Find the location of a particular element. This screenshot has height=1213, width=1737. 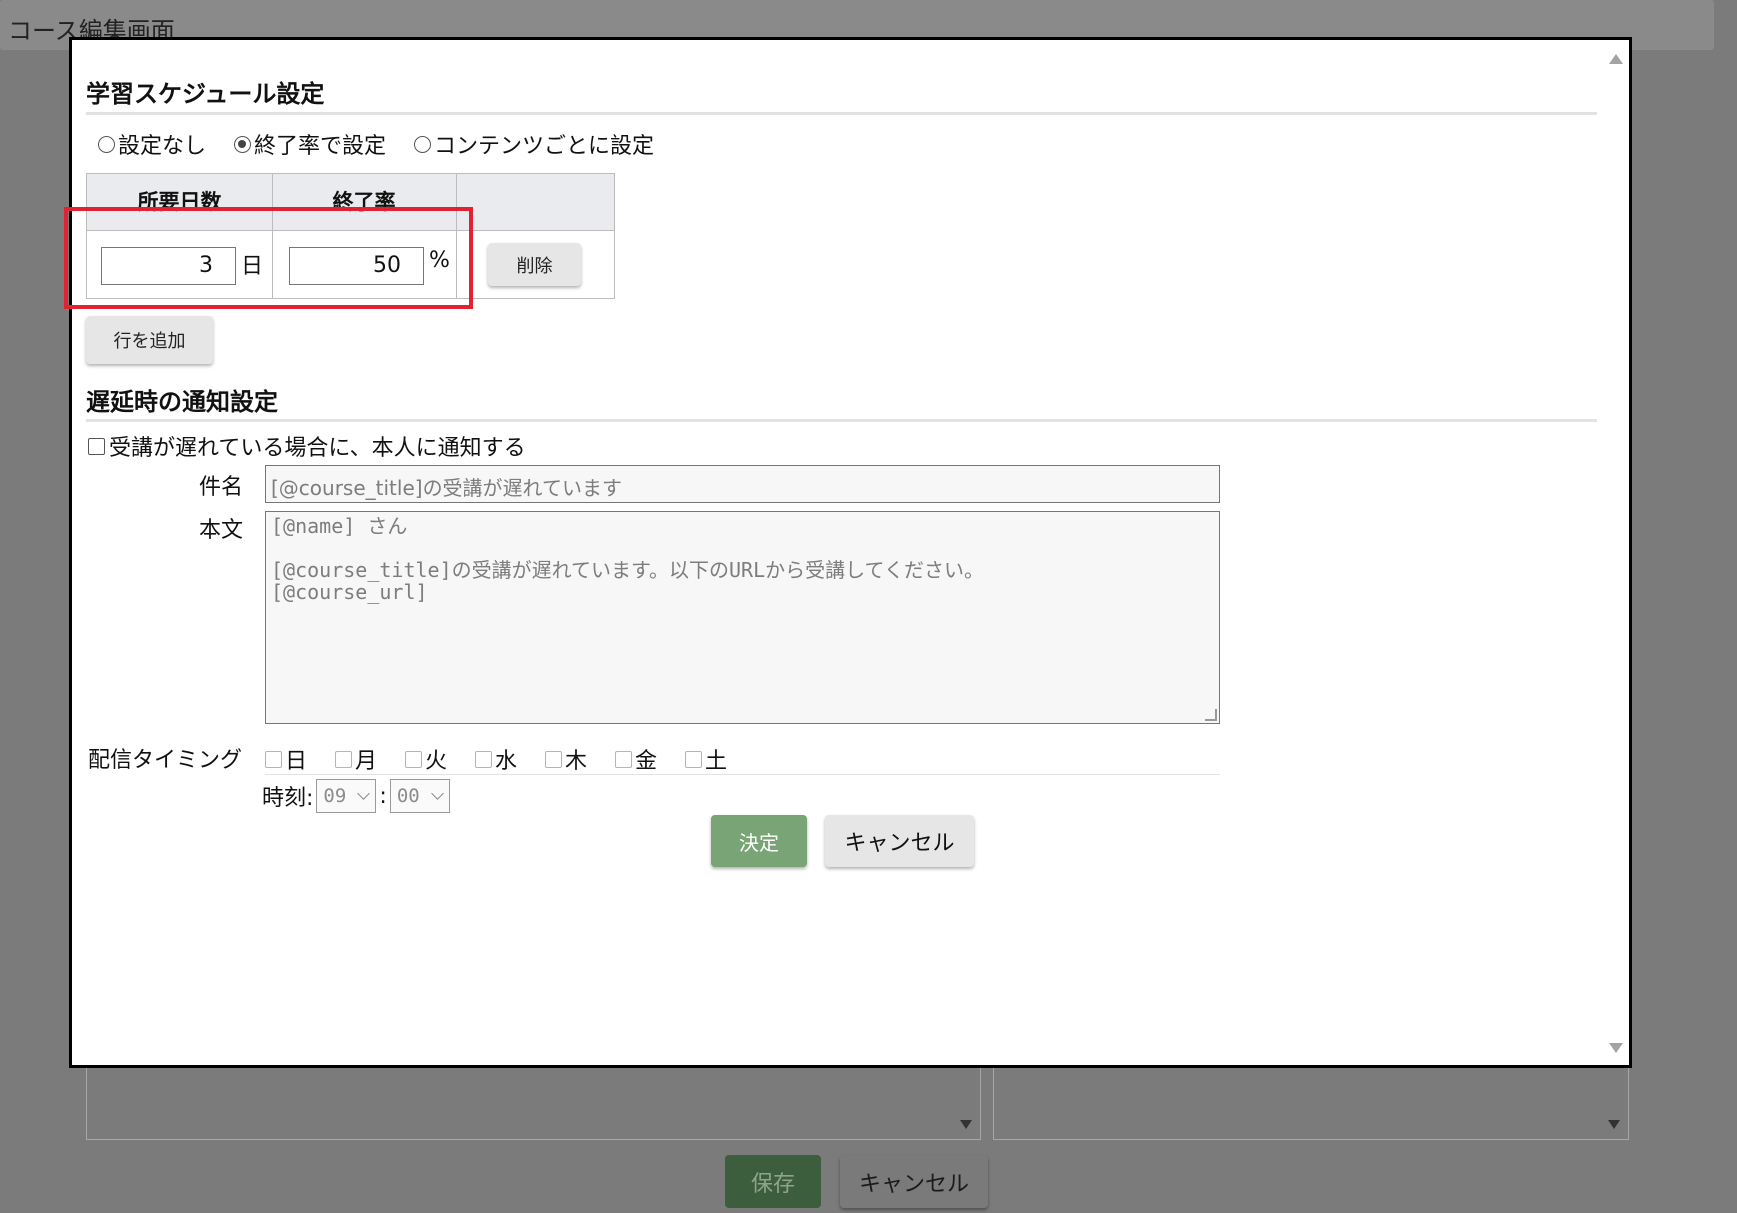

weekday-label: 水 is located at coordinates (506, 761).